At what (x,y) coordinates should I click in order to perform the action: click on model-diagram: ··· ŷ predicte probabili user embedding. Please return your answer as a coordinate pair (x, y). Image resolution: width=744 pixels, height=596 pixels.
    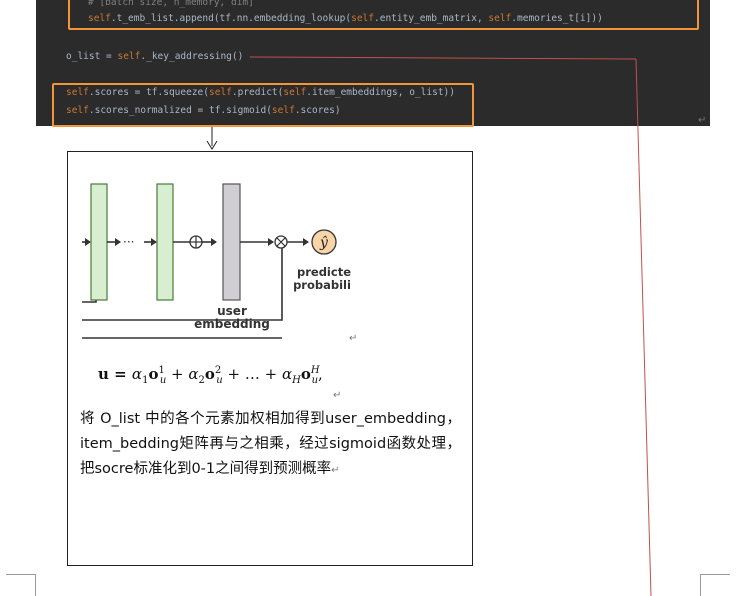
    Looking at the image, I should click on (216, 261).